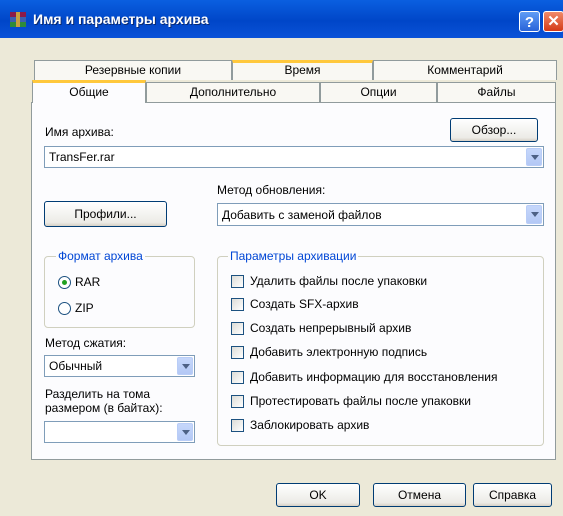  I want to click on checkbox-delete-after-label: Удалить файлы после упаковки, so click(338, 281).